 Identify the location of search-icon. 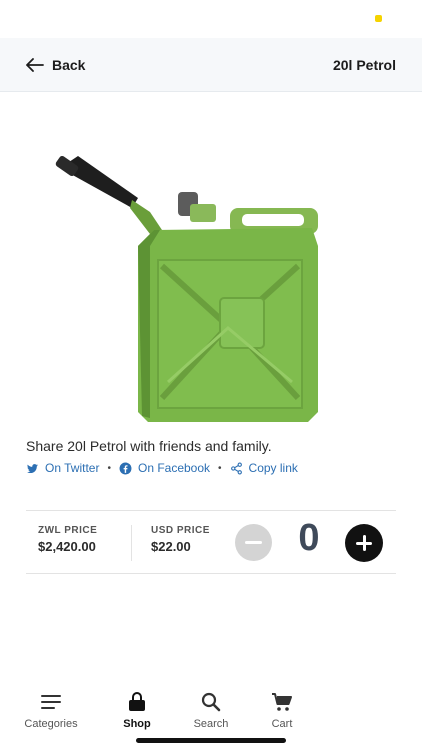
(211, 702).